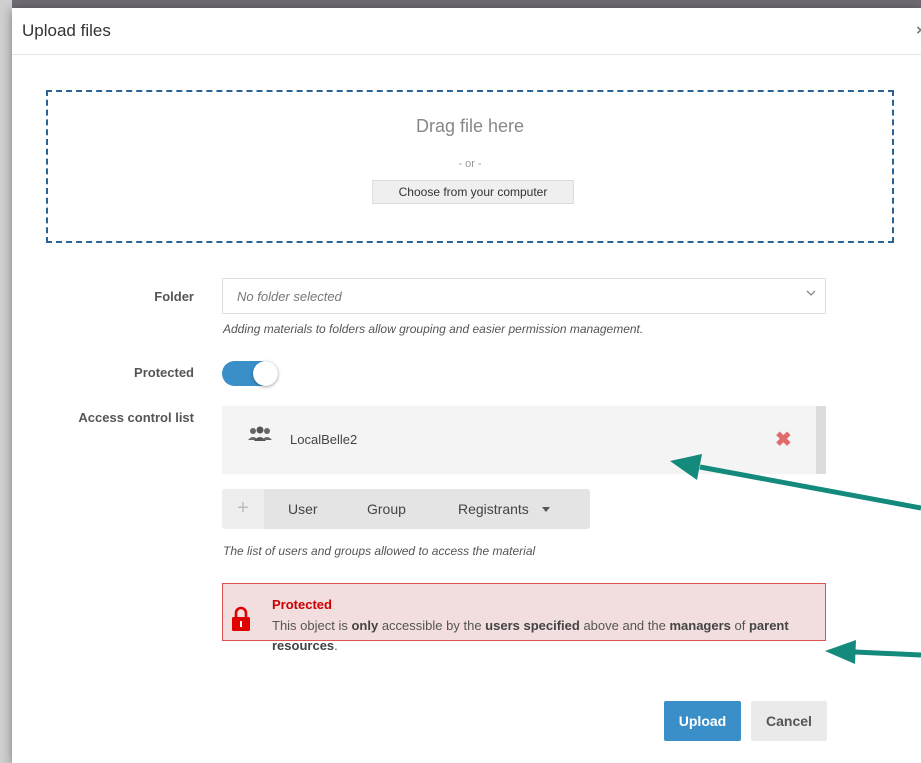  I want to click on group-icon, so click(260, 433).